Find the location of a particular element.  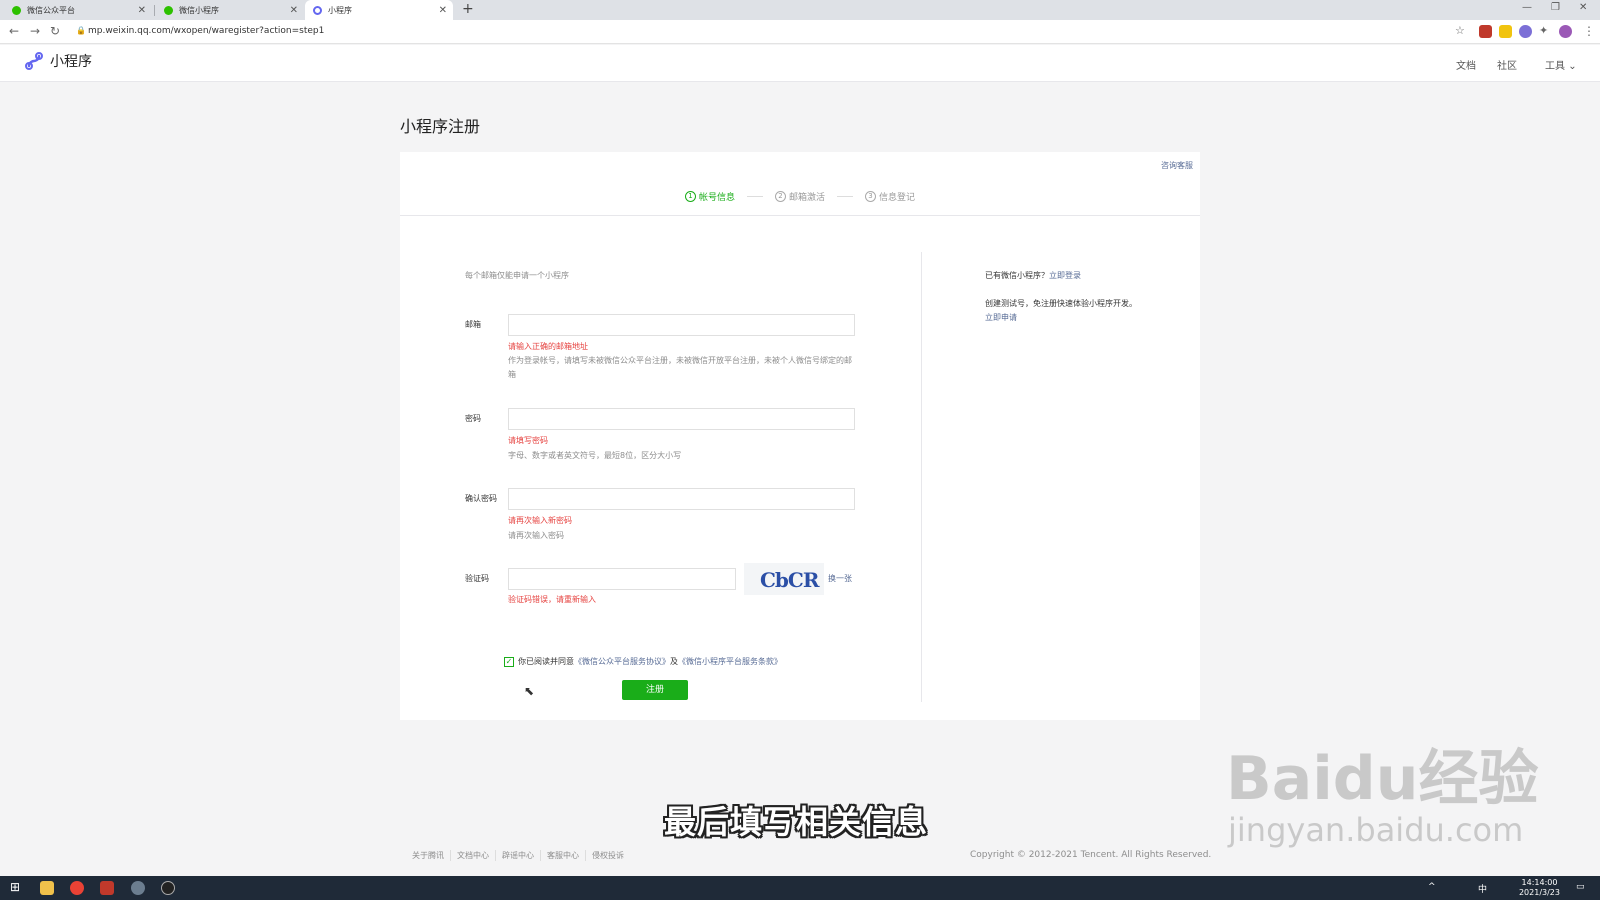

chrome-active-icon is located at coordinates (138, 888).